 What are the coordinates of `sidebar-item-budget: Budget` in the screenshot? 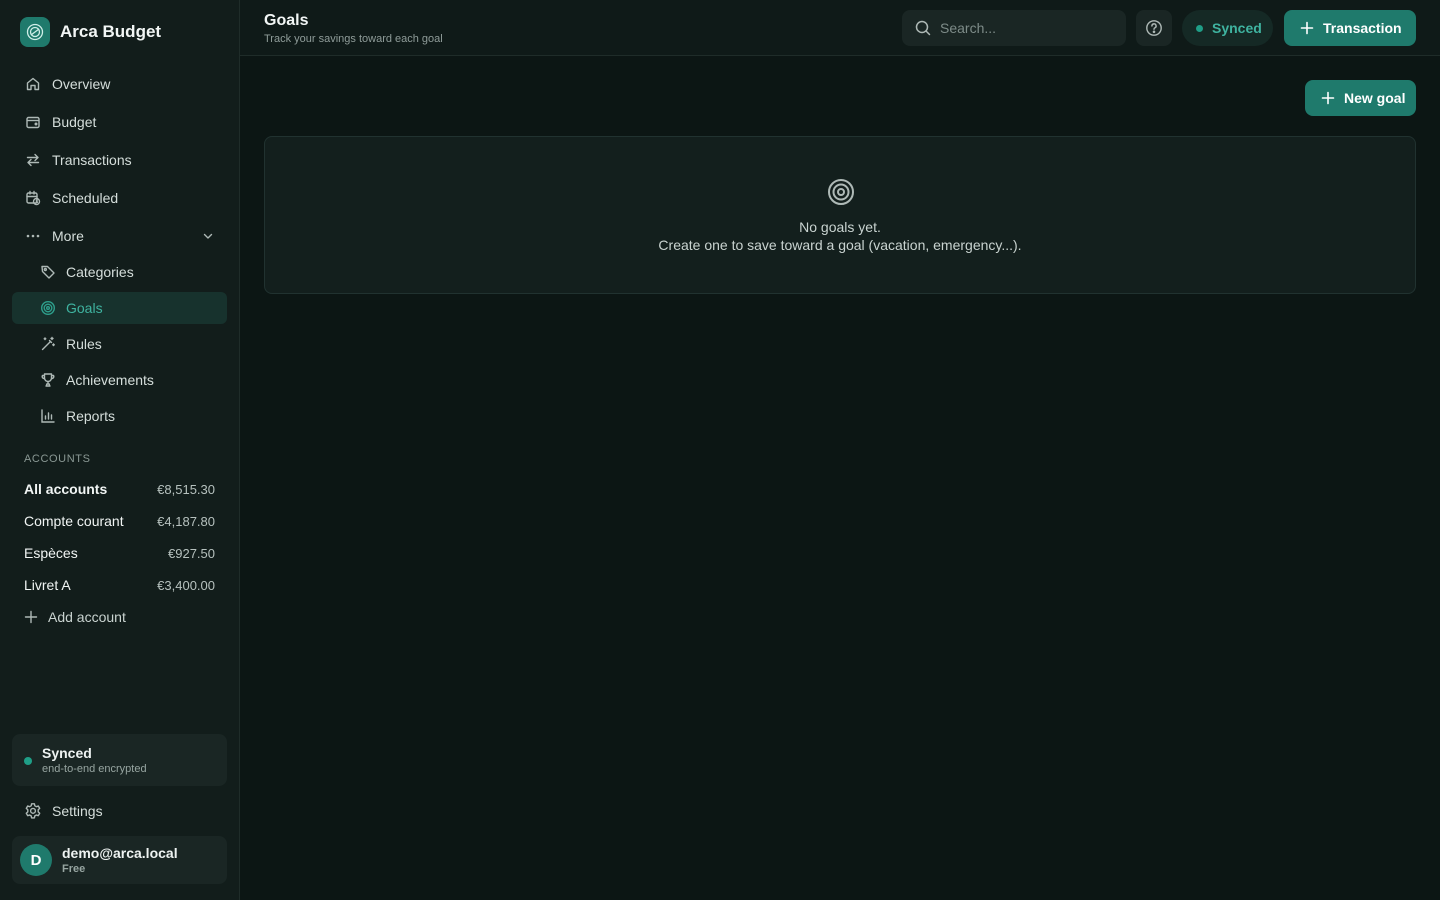 It's located at (119, 122).